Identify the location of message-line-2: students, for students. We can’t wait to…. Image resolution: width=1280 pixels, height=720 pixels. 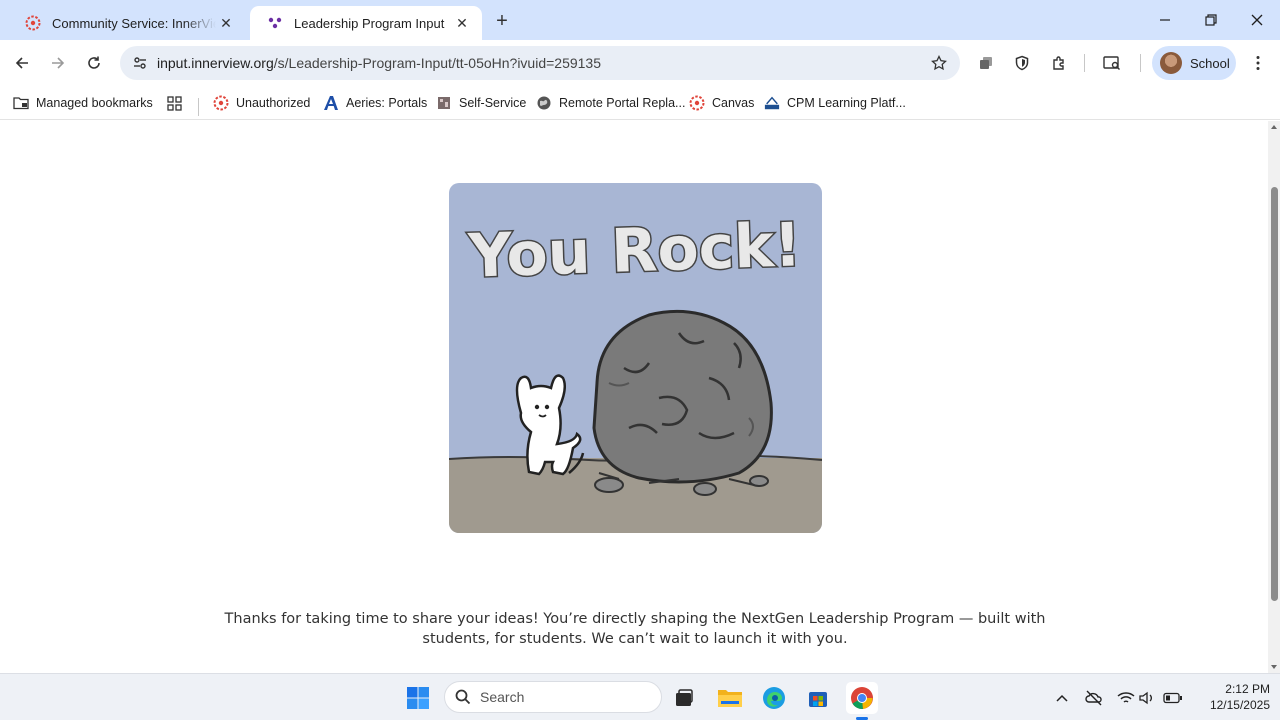
(635, 639).